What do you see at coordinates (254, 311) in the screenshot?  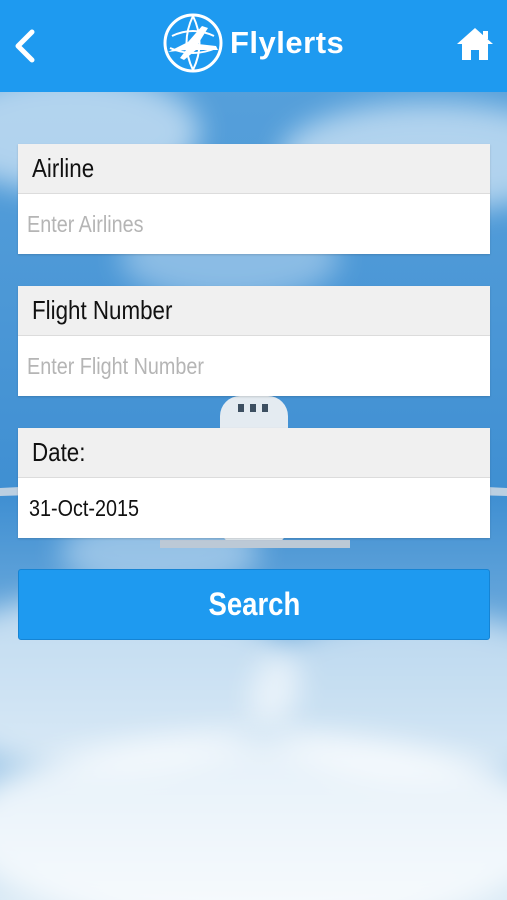 I see `flight-number-label: Flight Number` at bounding box center [254, 311].